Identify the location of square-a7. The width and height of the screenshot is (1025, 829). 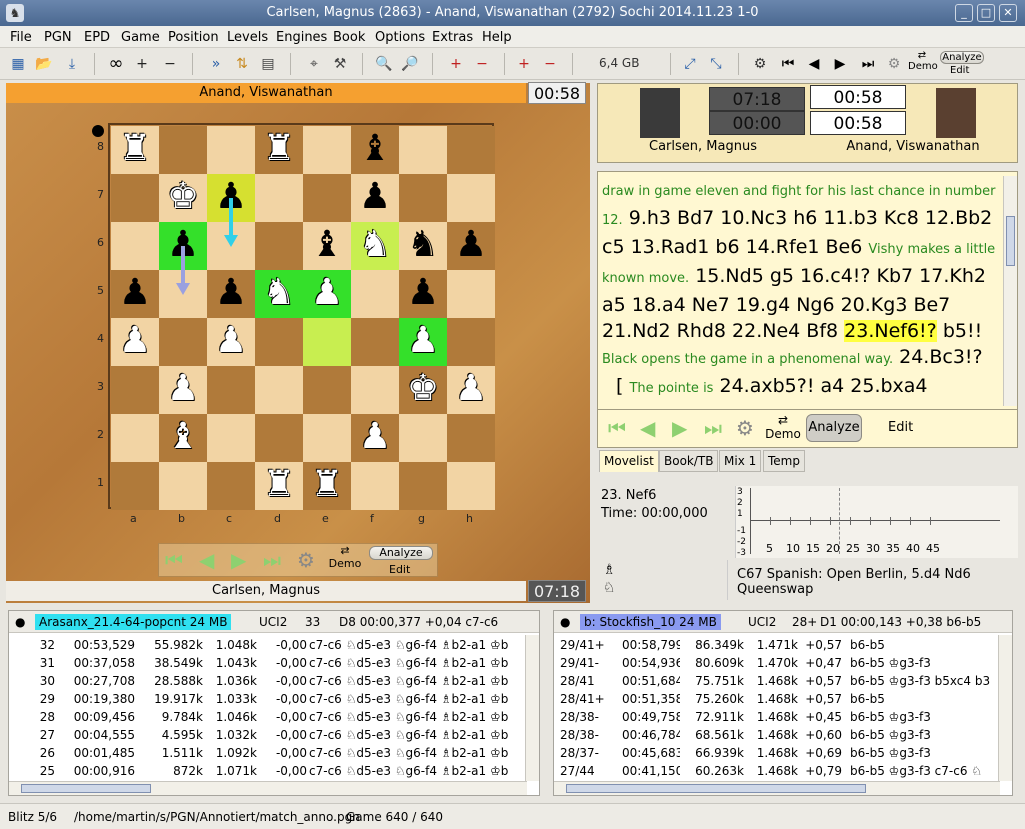
(135, 198).